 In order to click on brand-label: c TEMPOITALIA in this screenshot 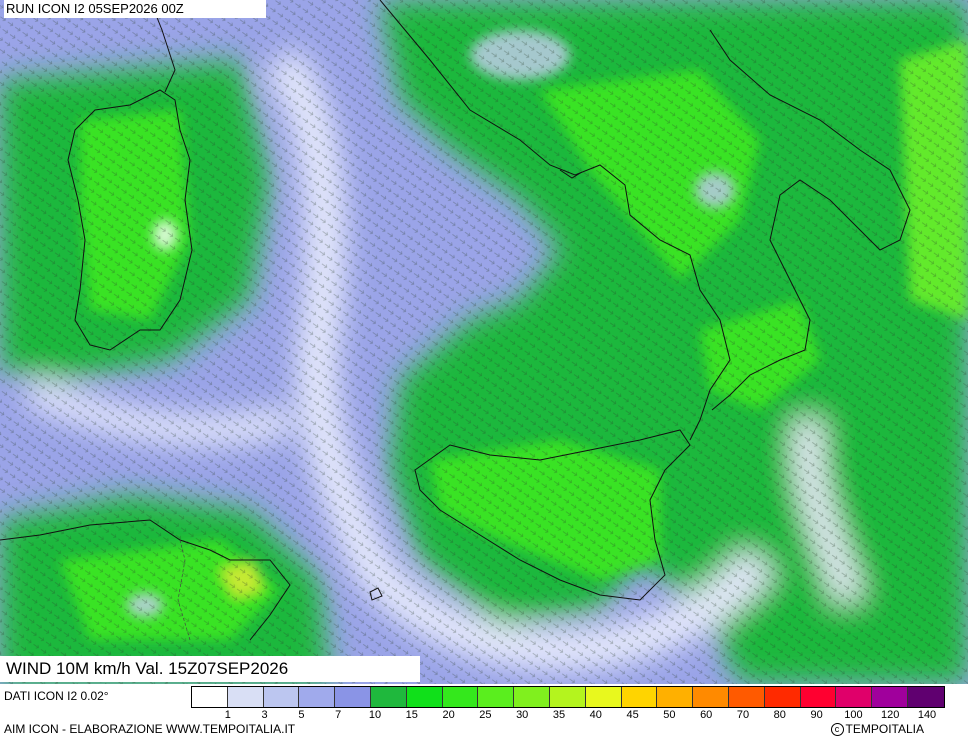, I will do `click(877, 729)`.